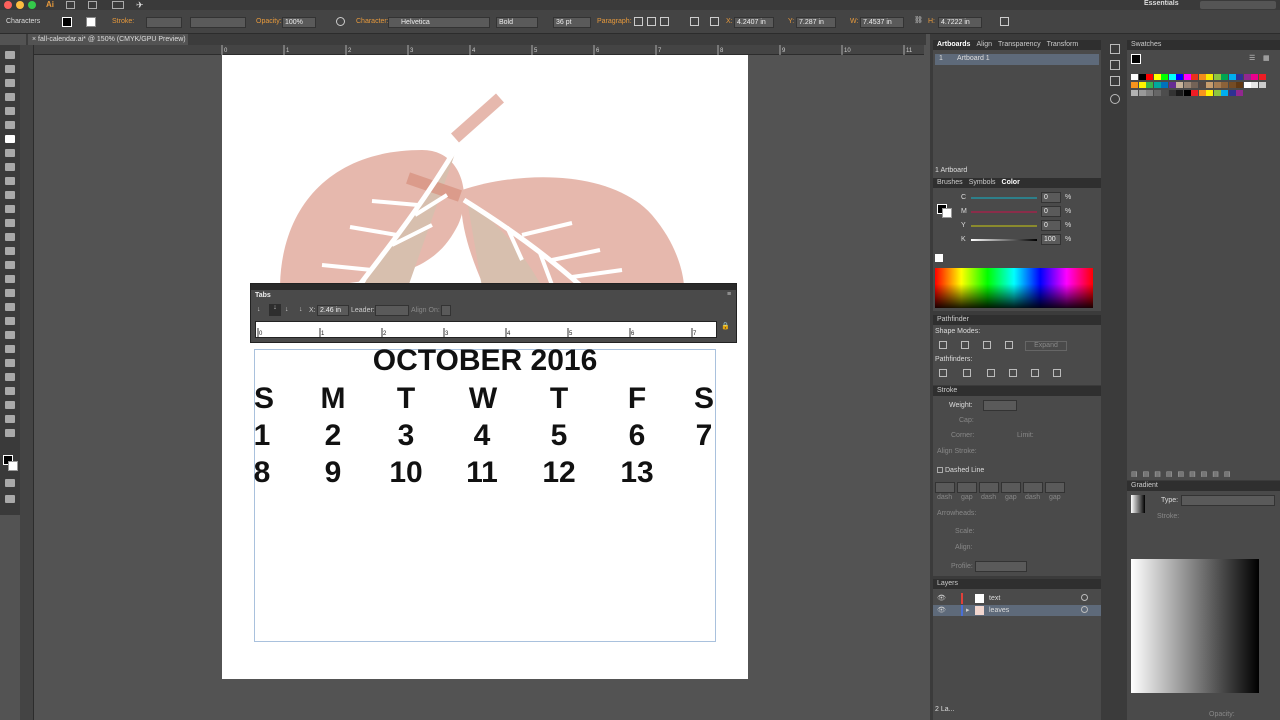  I want to click on link-proportions-icon: ⛓, so click(918, 20).